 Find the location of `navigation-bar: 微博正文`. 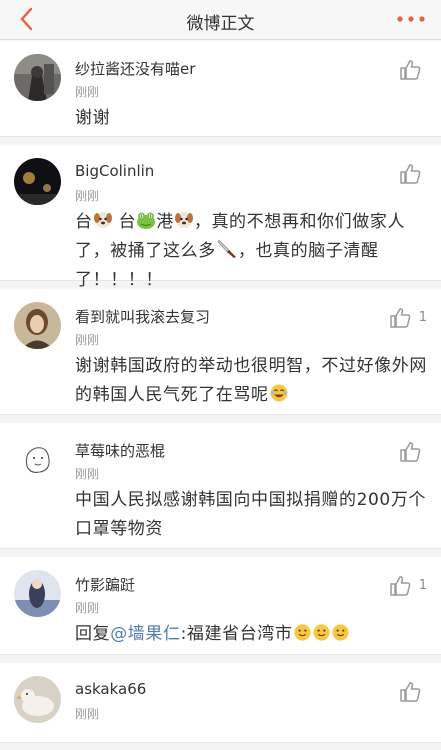

navigation-bar: 微博正文 is located at coordinates (220, 20).